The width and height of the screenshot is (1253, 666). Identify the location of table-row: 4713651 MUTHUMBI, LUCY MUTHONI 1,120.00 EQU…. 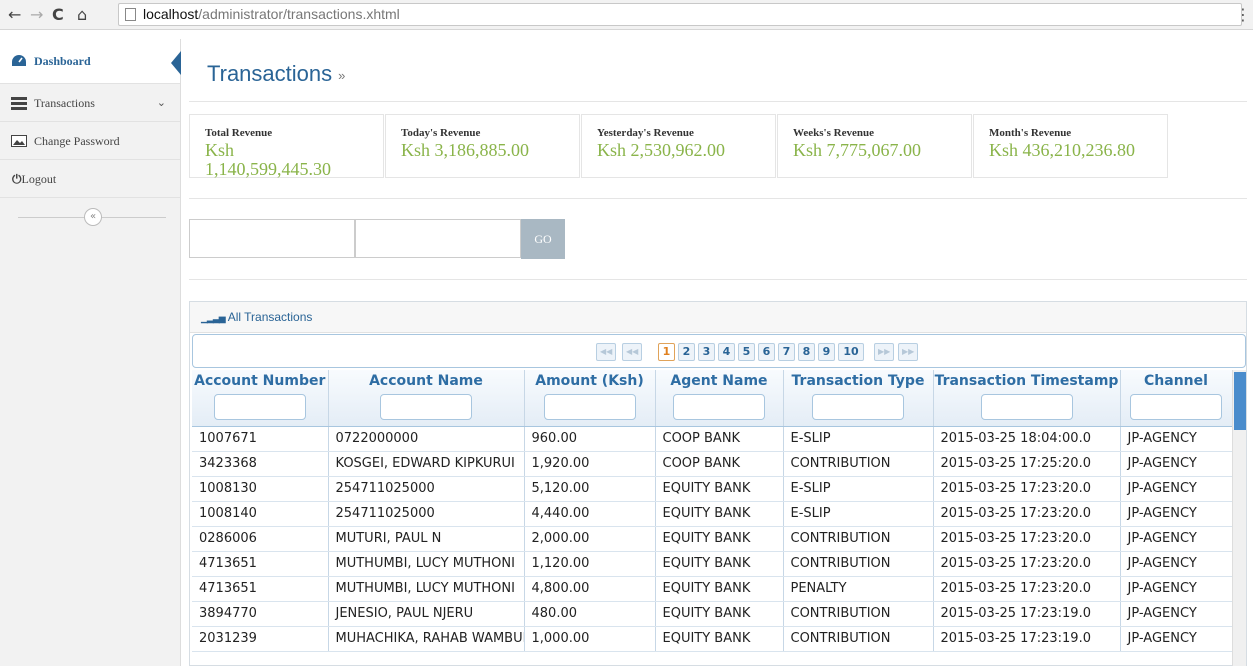
(712, 564).